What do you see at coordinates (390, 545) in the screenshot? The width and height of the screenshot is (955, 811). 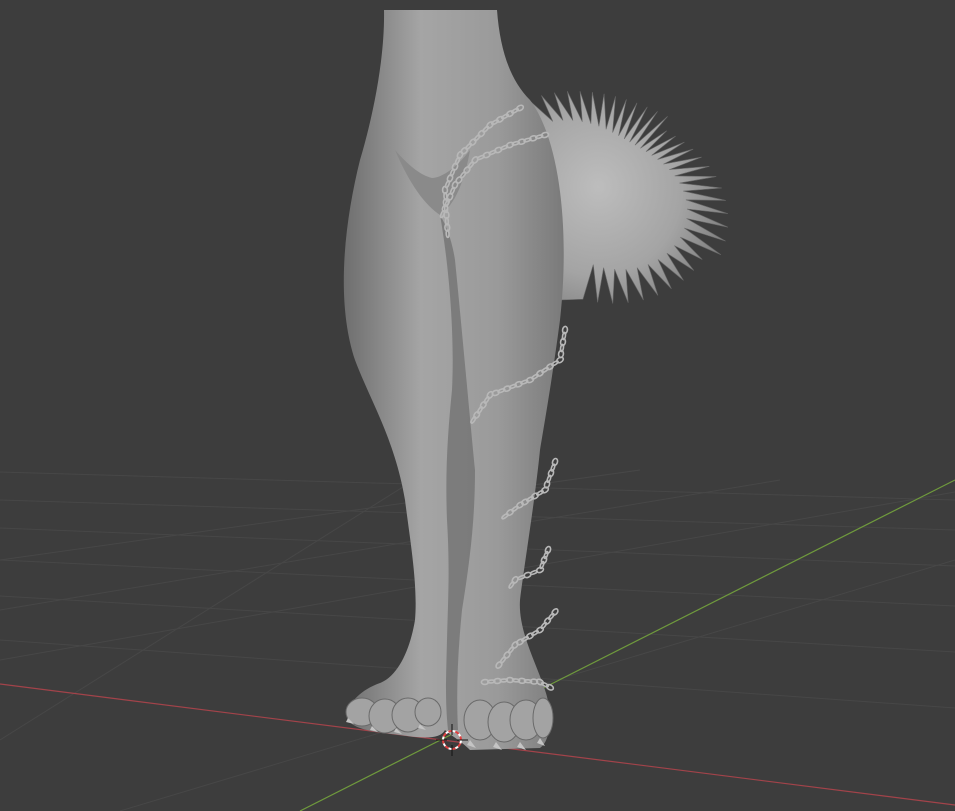 I see `grid-line` at bounding box center [390, 545].